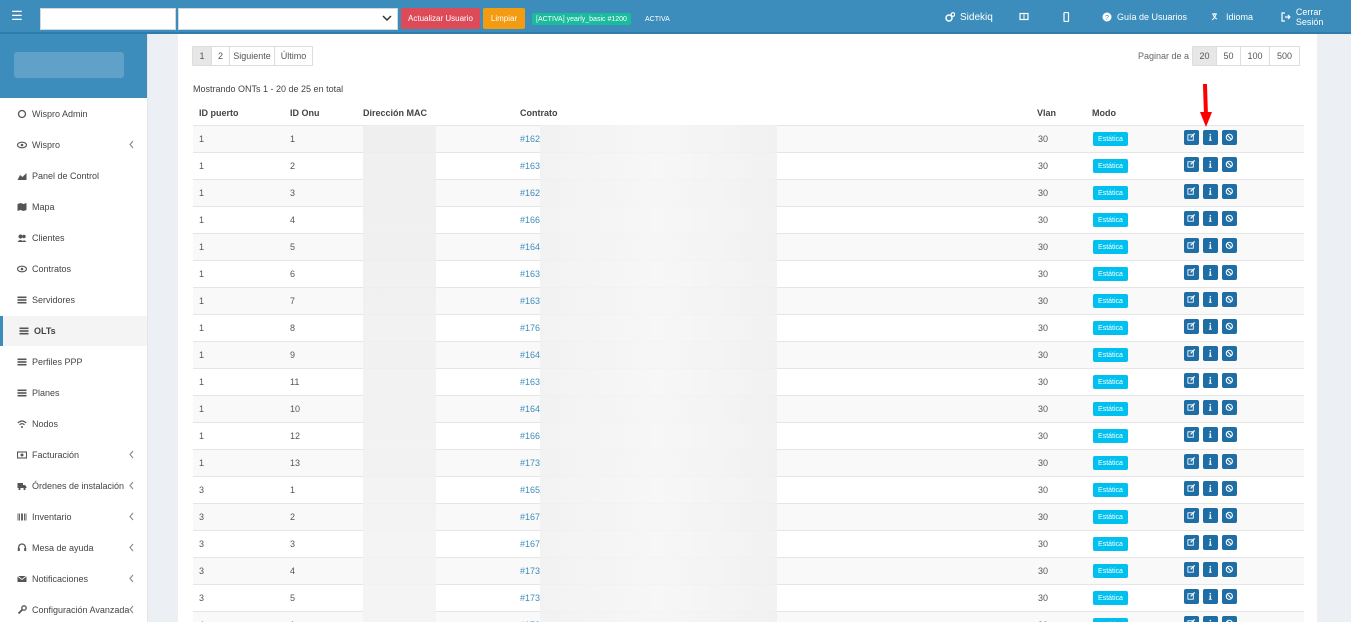 The width and height of the screenshot is (1351, 622). What do you see at coordinates (73, 300) in the screenshot?
I see `sidebar-item-servidores: Servidores` at bounding box center [73, 300].